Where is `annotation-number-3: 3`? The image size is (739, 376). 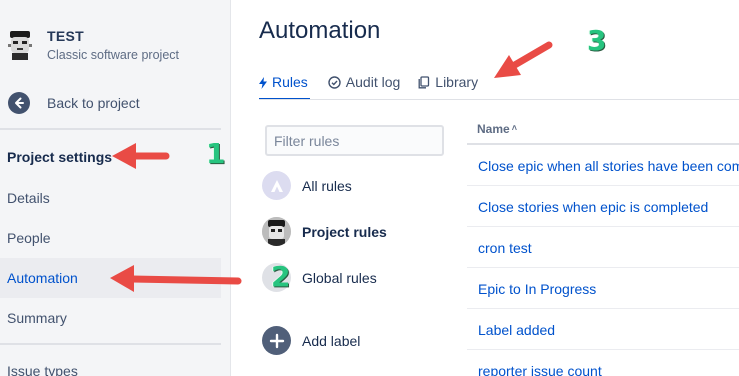 annotation-number-3: 3 is located at coordinates (597, 40).